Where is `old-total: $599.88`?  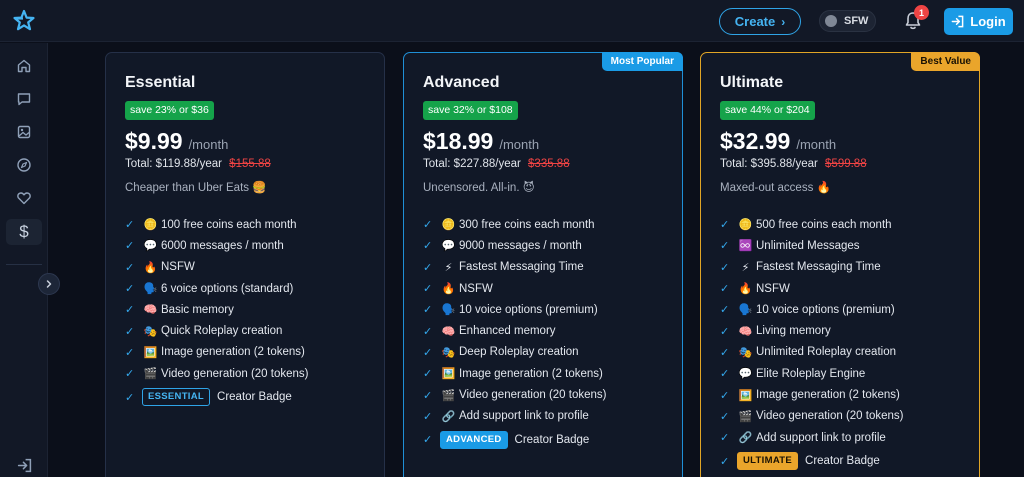
old-total: $599.88 is located at coordinates (846, 164).